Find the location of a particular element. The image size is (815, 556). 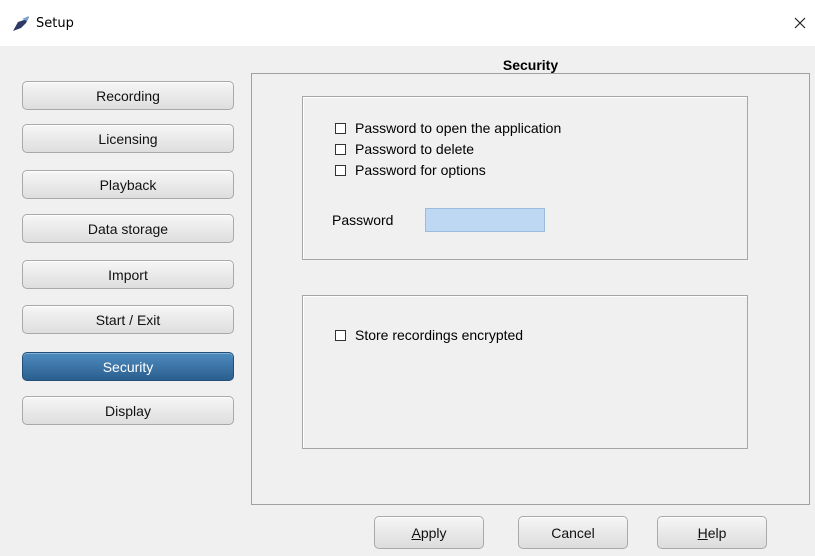

nav-label: Display is located at coordinates (128, 410).